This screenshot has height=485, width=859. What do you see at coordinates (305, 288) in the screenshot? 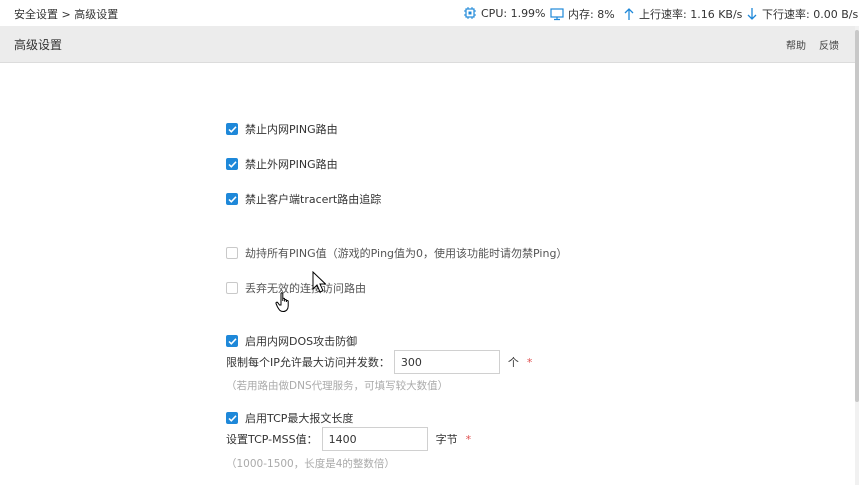
I see `option-label: 丢弃无效的连接访问路由` at bounding box center [305, 288].